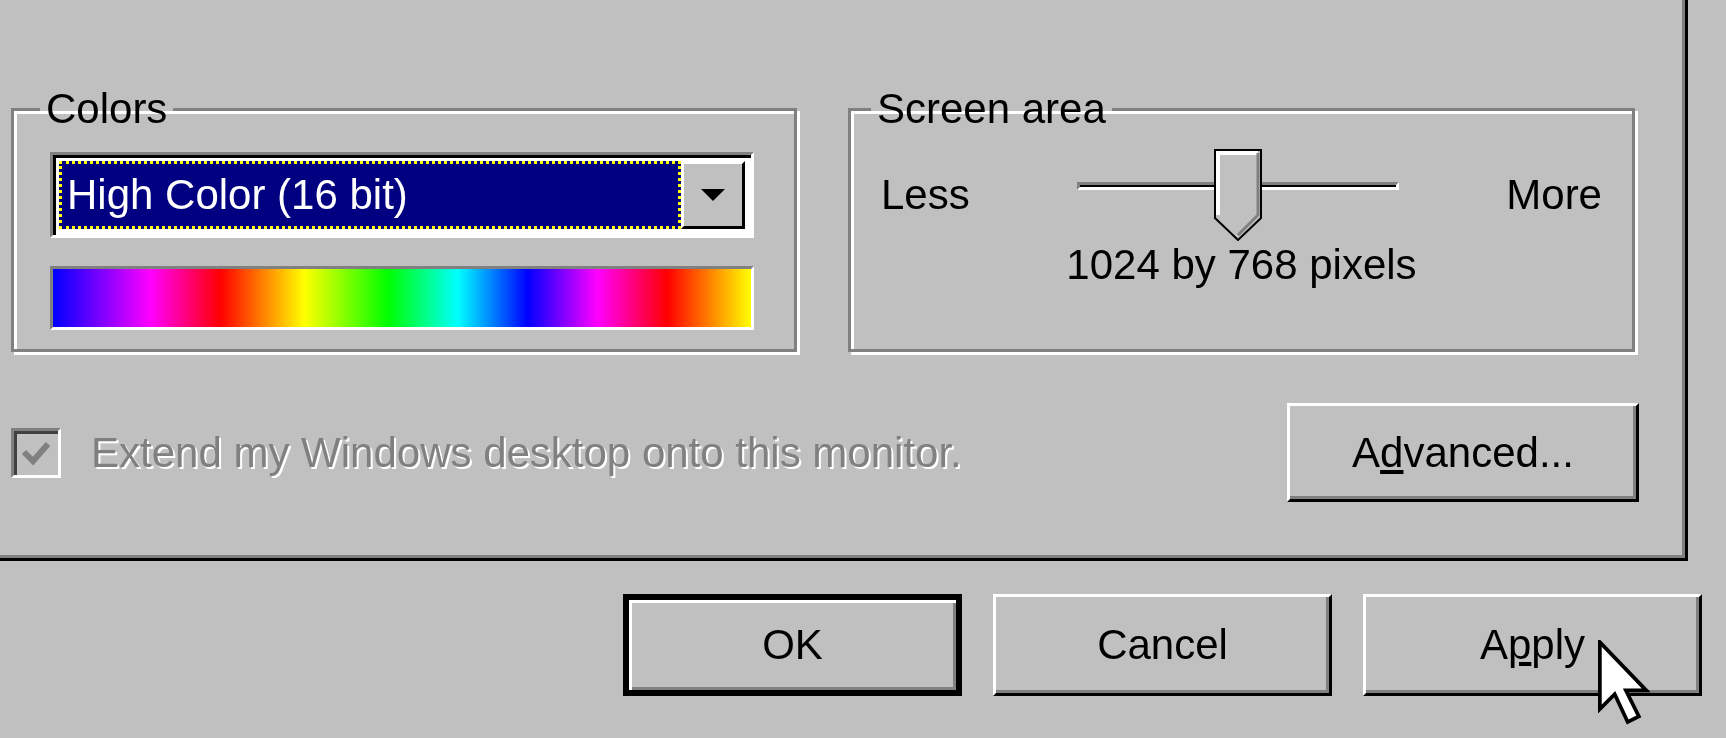 This screenshot has height=738, width=1726. What do you see at coordinates (107, 109) in the screenshot?
I see `group-label: Colors` at bounding box center [107, 109].